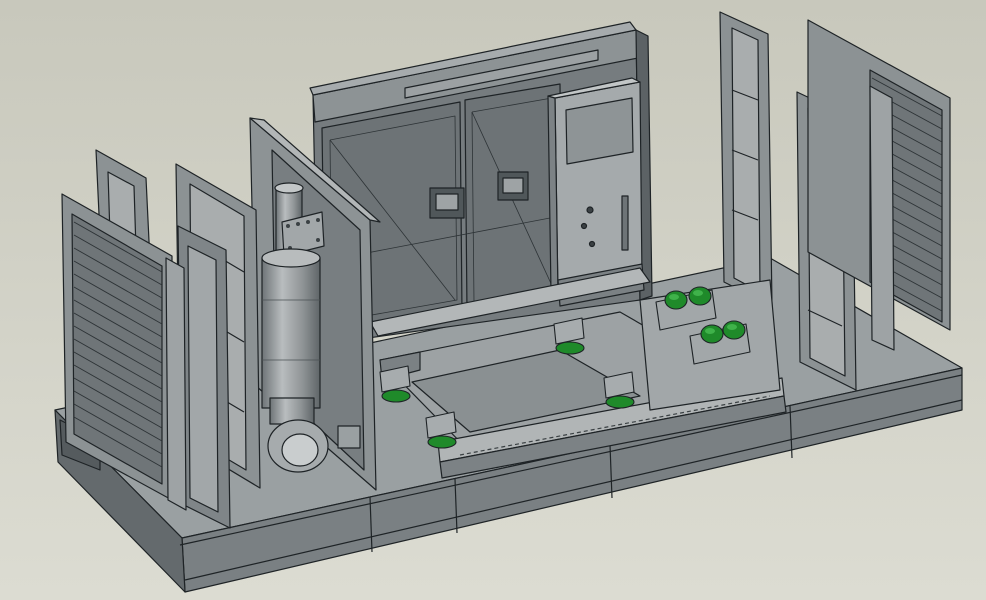 The image size is (986, 600). Describe the element at coordinates (203, 379) in the screenshot. I see `left-ladder-front-inner` at that location.